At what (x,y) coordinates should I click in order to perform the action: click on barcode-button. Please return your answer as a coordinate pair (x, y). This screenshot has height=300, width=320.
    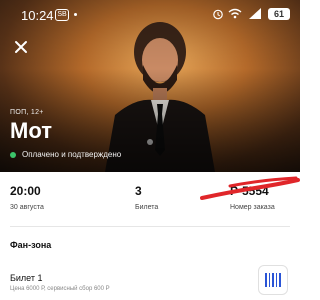
    Looking at the image, I should click on (273, 280).